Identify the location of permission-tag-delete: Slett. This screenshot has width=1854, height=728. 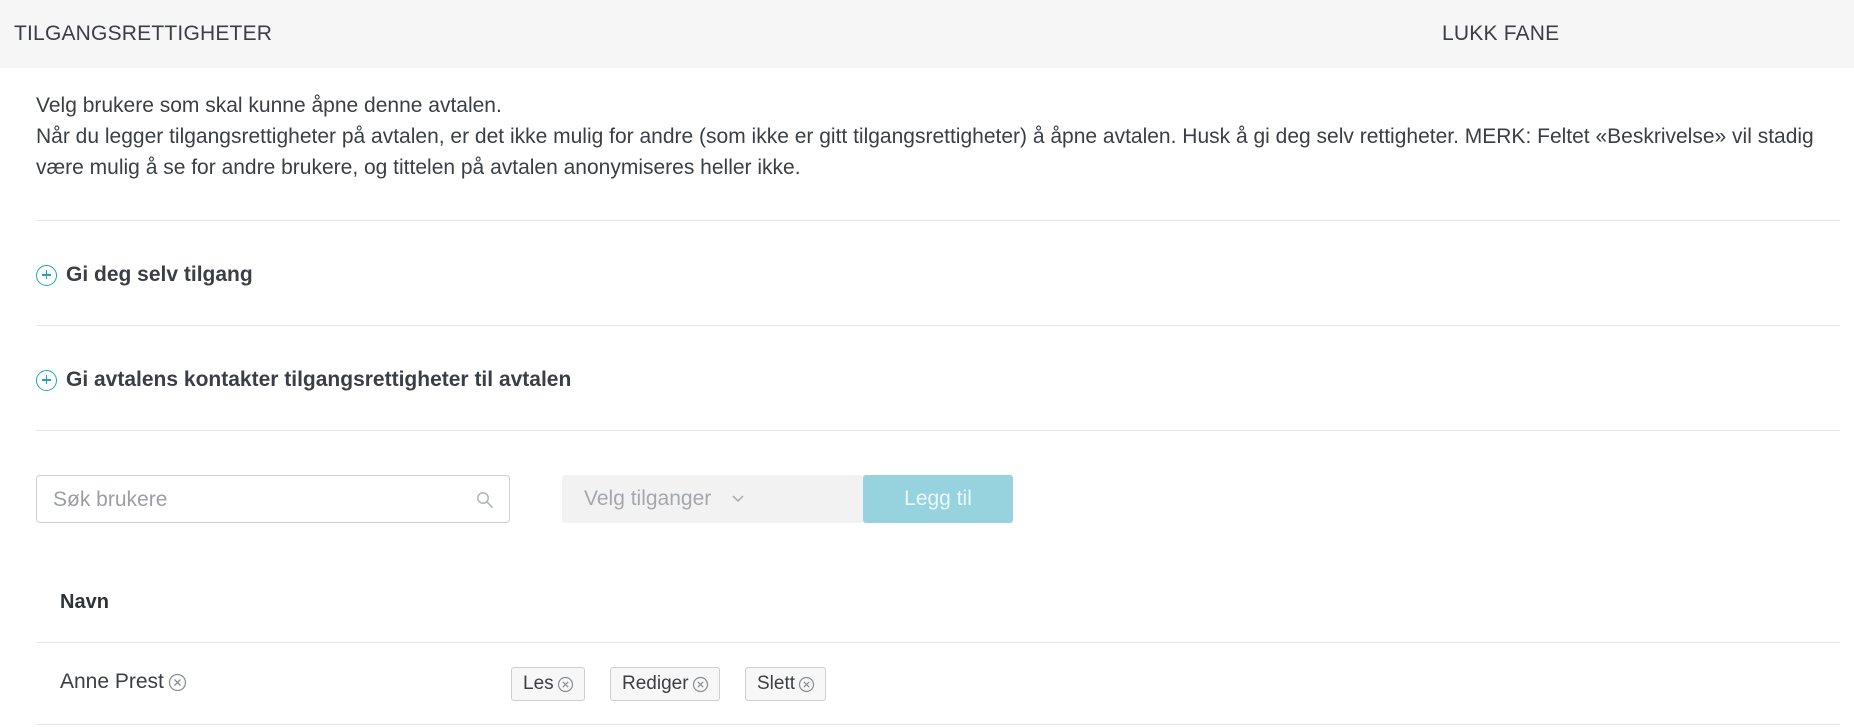
(786, 684).